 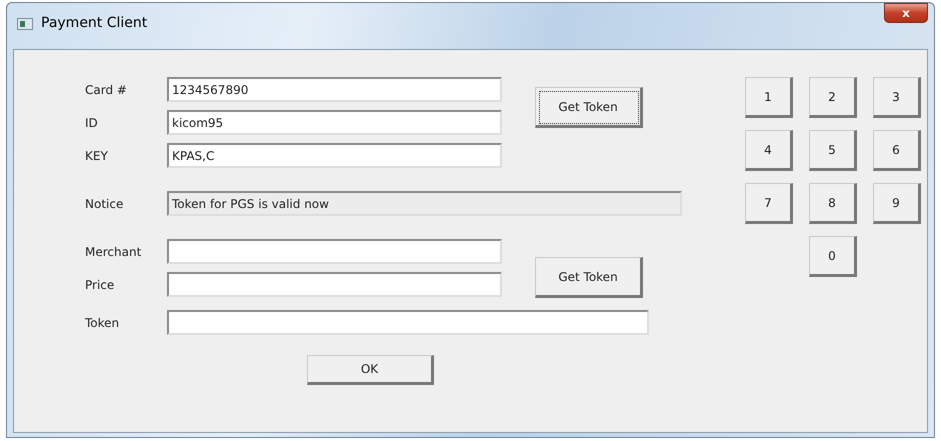 What do you see at coordinates (94, 23) in the screenshot?
I see `window-title: Payment Client` at bounding box center [94, 23].